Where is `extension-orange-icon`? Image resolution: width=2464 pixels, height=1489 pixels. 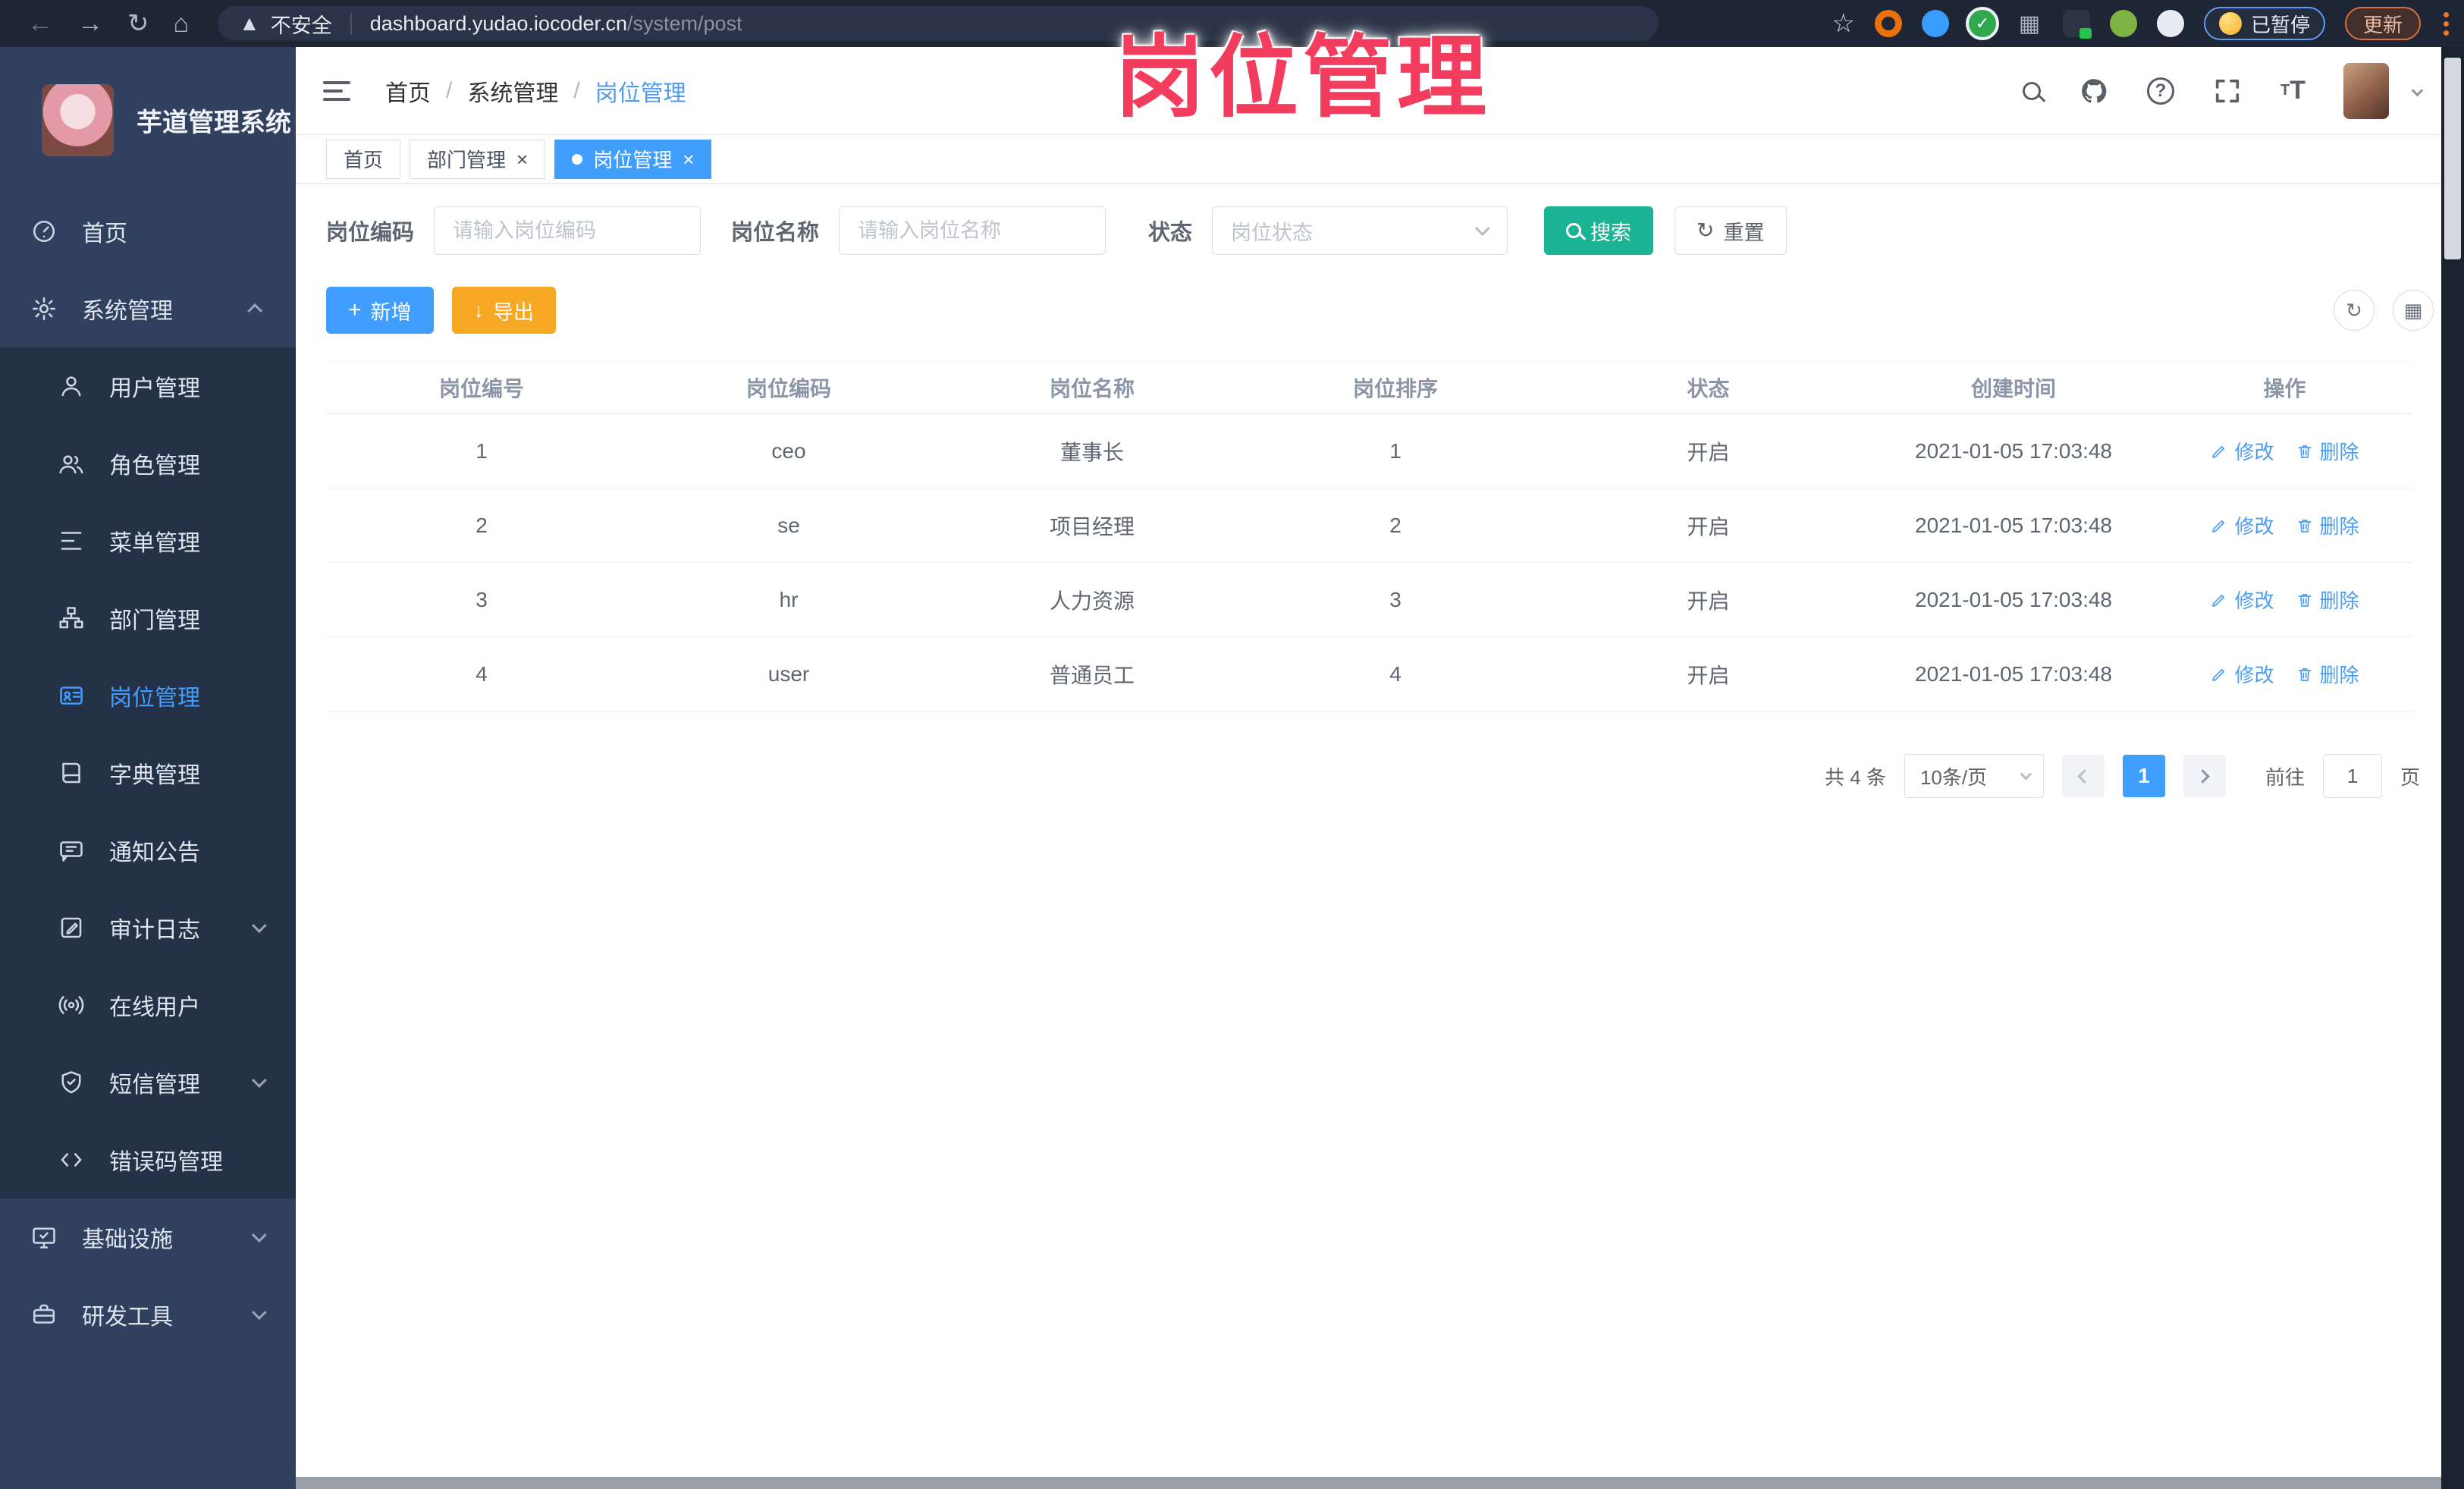 extension-orange-icon is located at coordinates (1888, 23).